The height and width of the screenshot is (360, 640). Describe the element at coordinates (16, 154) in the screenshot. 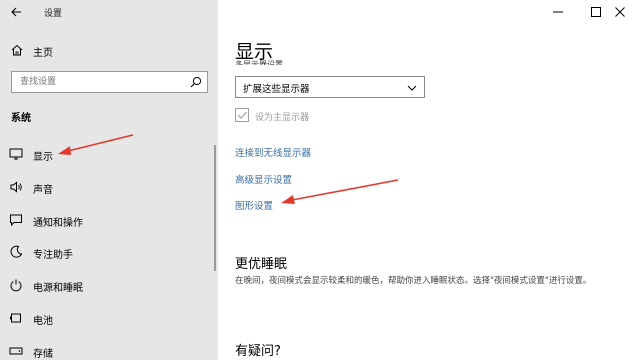

I see `monitor-icon` at that location.